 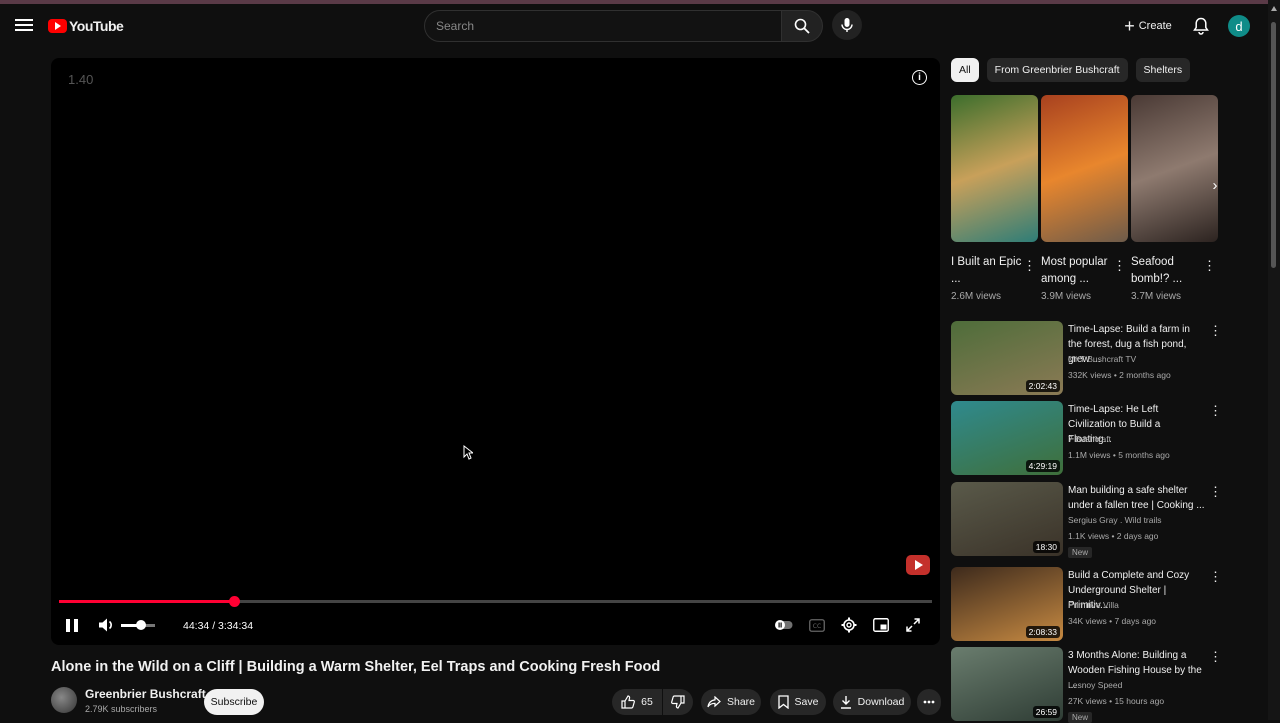 I want to click on bell-icon, so click(x=1201, y=26).